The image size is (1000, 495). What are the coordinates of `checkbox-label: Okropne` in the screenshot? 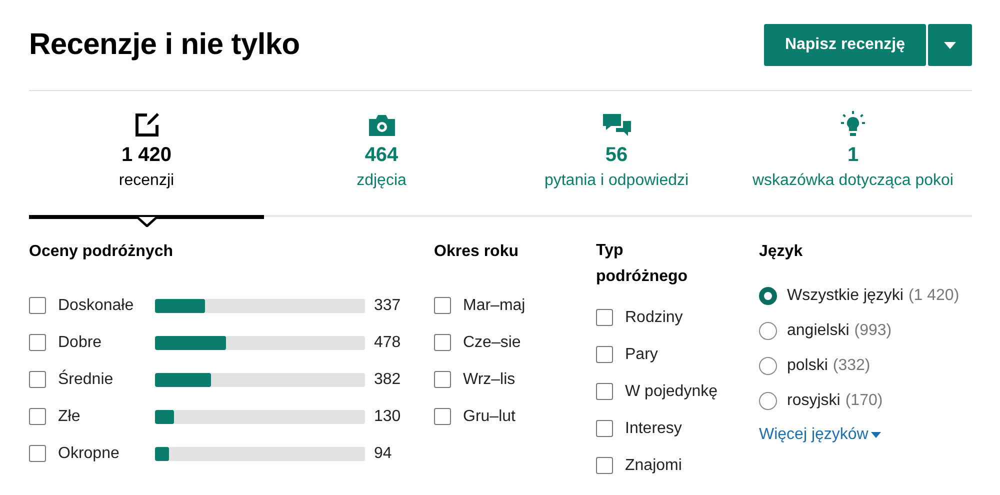 It's located at (89, 453).